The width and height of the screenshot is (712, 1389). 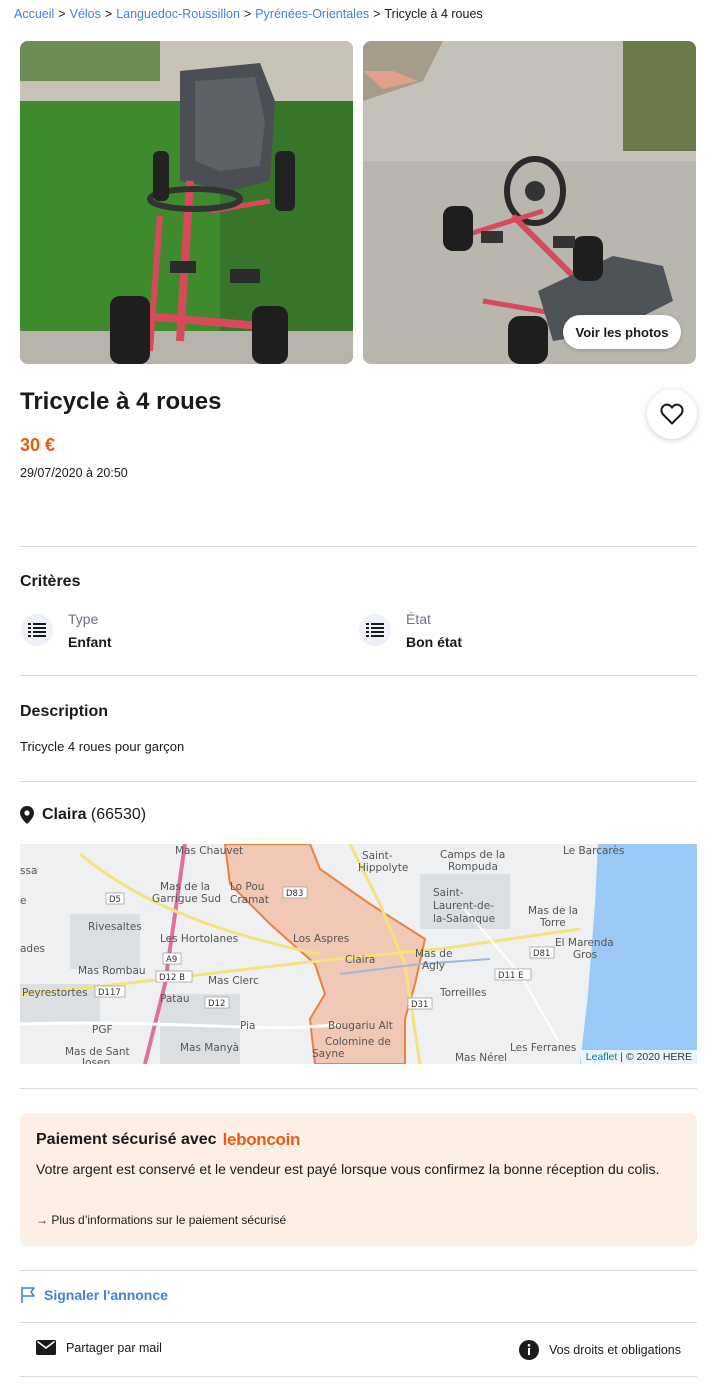 What do you see at coordinates (64, 814) in the screenshot?
I see `location-city: Claira` at bounding box center [64, 814].